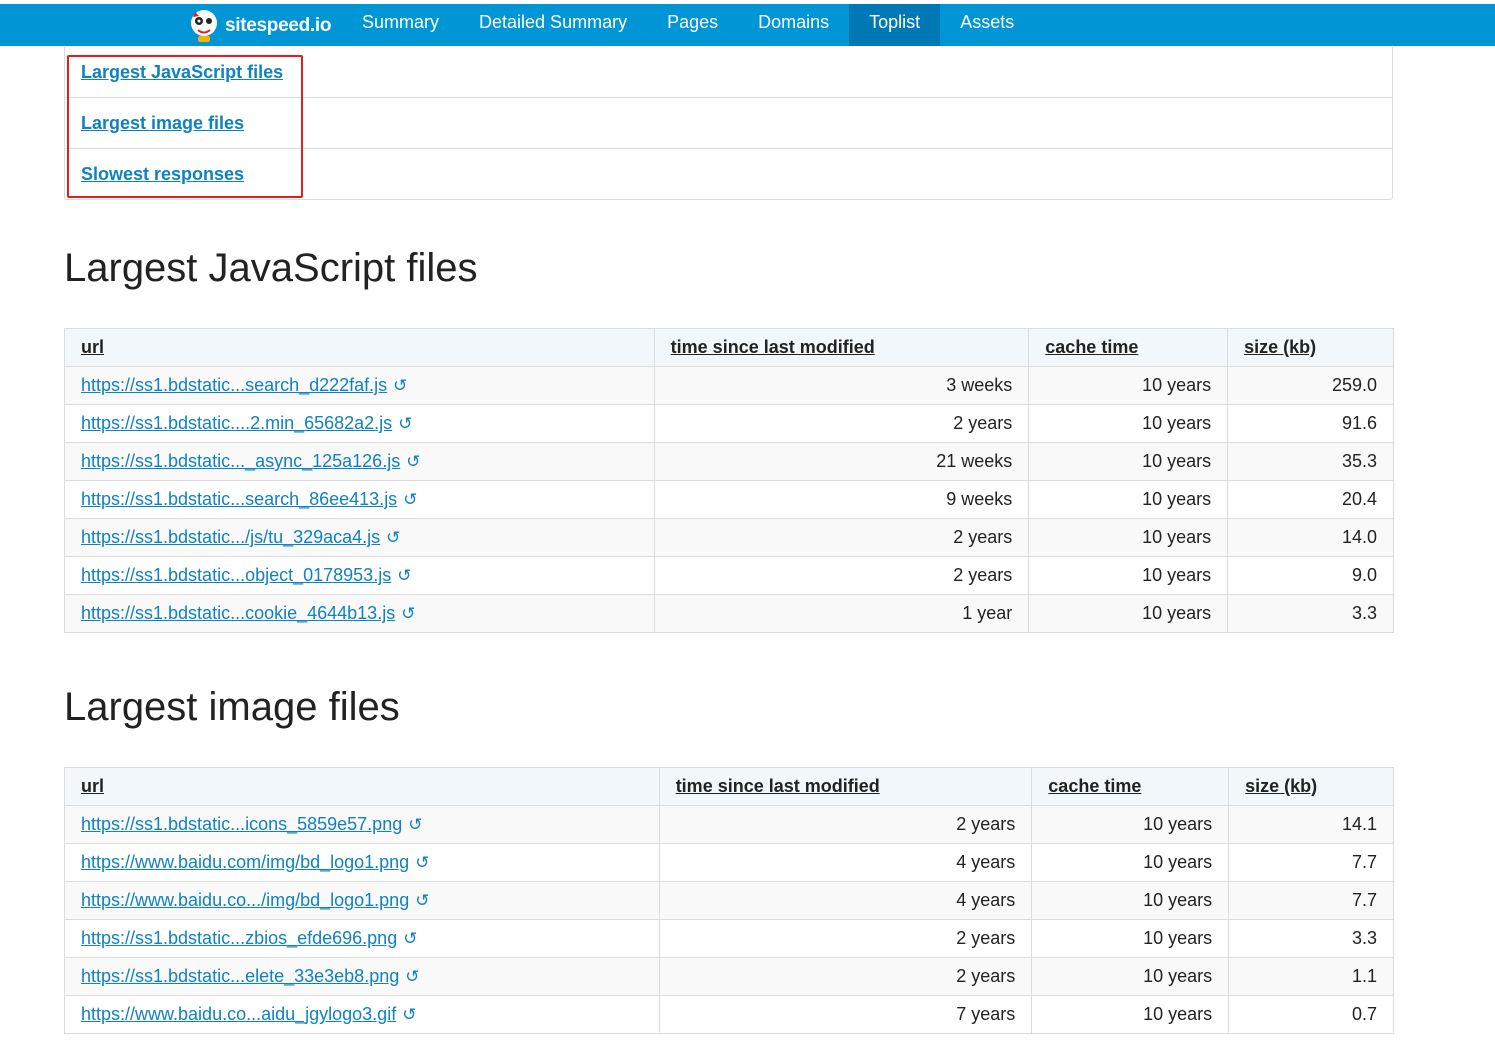 The height and width of the screenshot is (1047, 1495). Describe the element at coordinates (232, 707) in the screenshot. I see `img-section-title: Largest image files` at that location.